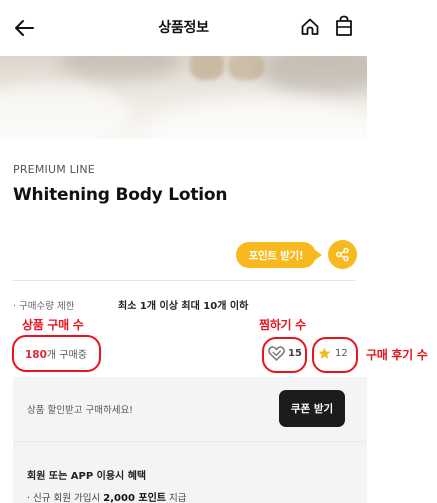 Image resolution: width=437 pixels, height=503 pixels. I want to click on member-benefit-suffix: 지급, so click(176, 498).